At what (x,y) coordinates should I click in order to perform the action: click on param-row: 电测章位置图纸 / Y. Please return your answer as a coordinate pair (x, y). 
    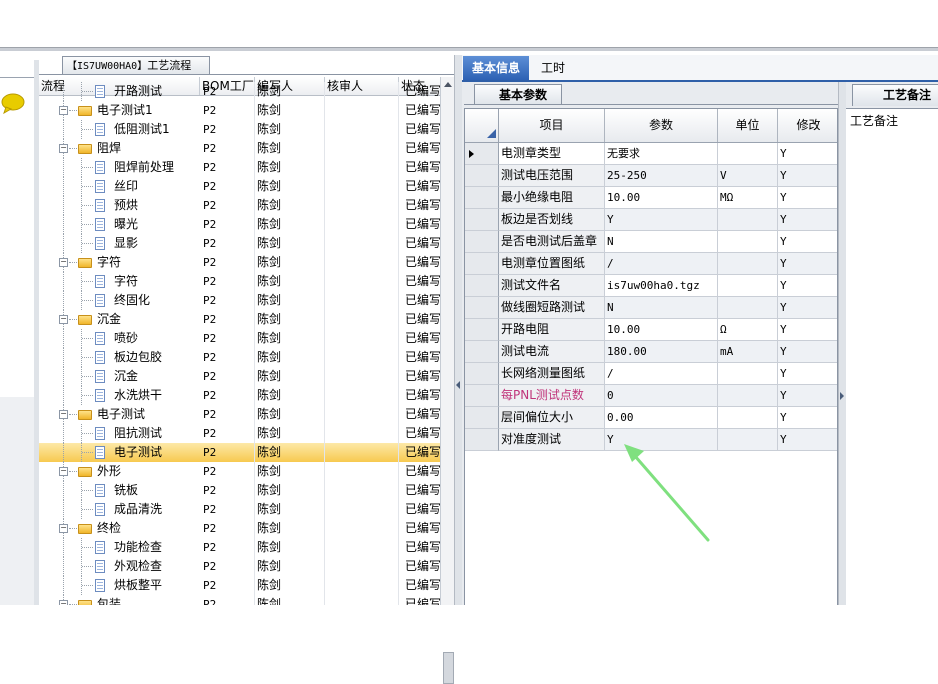
    Looking at the image, I should click on (651, 264).